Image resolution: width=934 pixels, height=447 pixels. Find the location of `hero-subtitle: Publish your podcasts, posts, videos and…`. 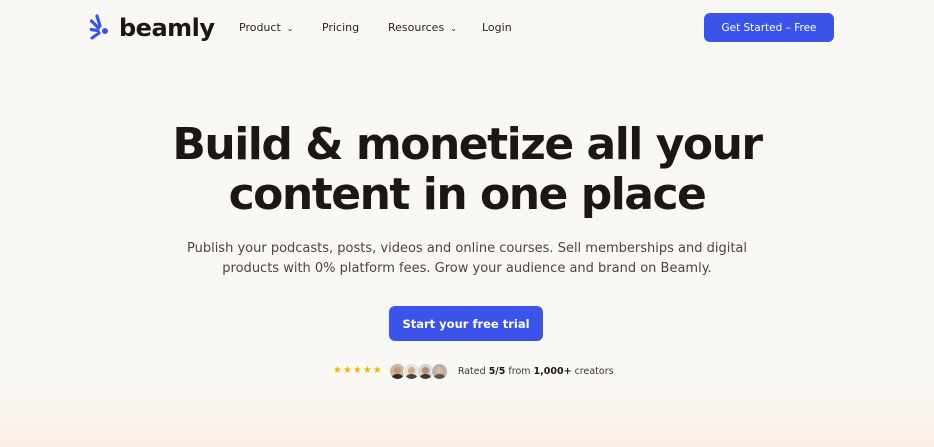

hero-subtitle: Publish your podcasts, posts, videos and… is located at coordinates (467, 259).